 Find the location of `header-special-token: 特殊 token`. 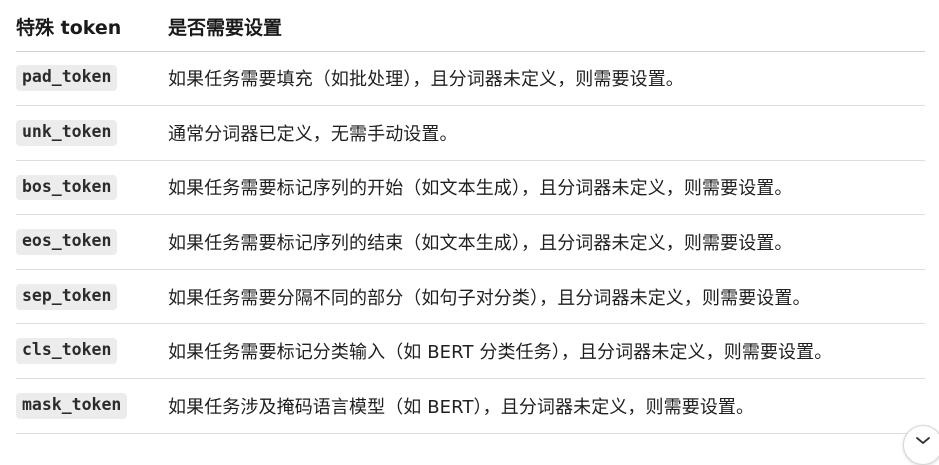

header-special-token: 特殊 token is located at coordinates (69, 27).